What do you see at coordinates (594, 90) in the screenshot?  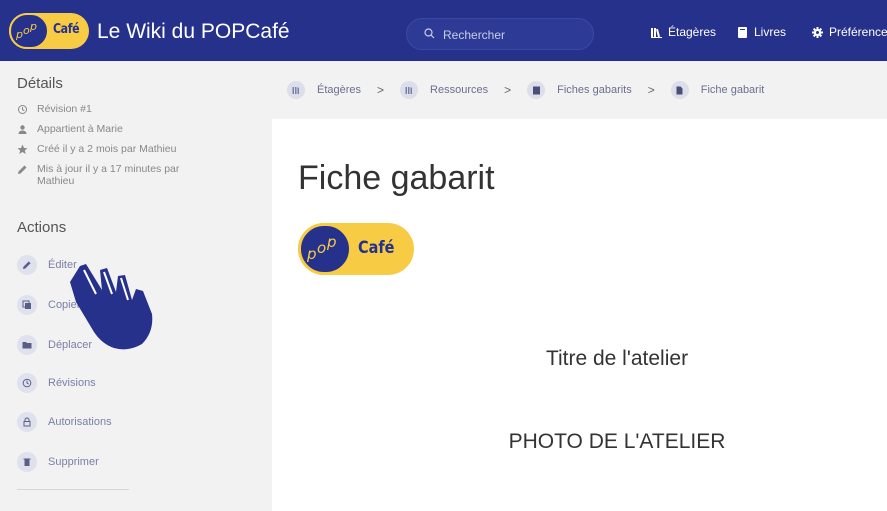 I see `breadcrumb-fiches-gabarits: Fiches gabarits` at bounding box center [594, 90].